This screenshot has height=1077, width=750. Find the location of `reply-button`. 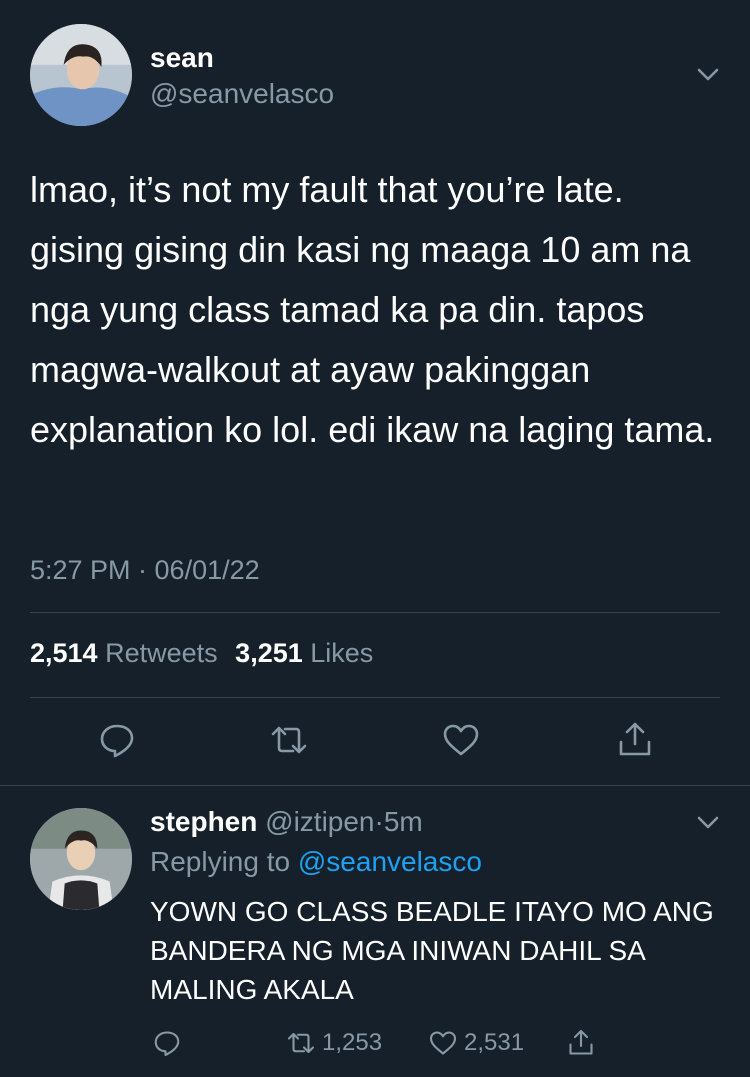

reply-button is located at coordinates (117, 740).